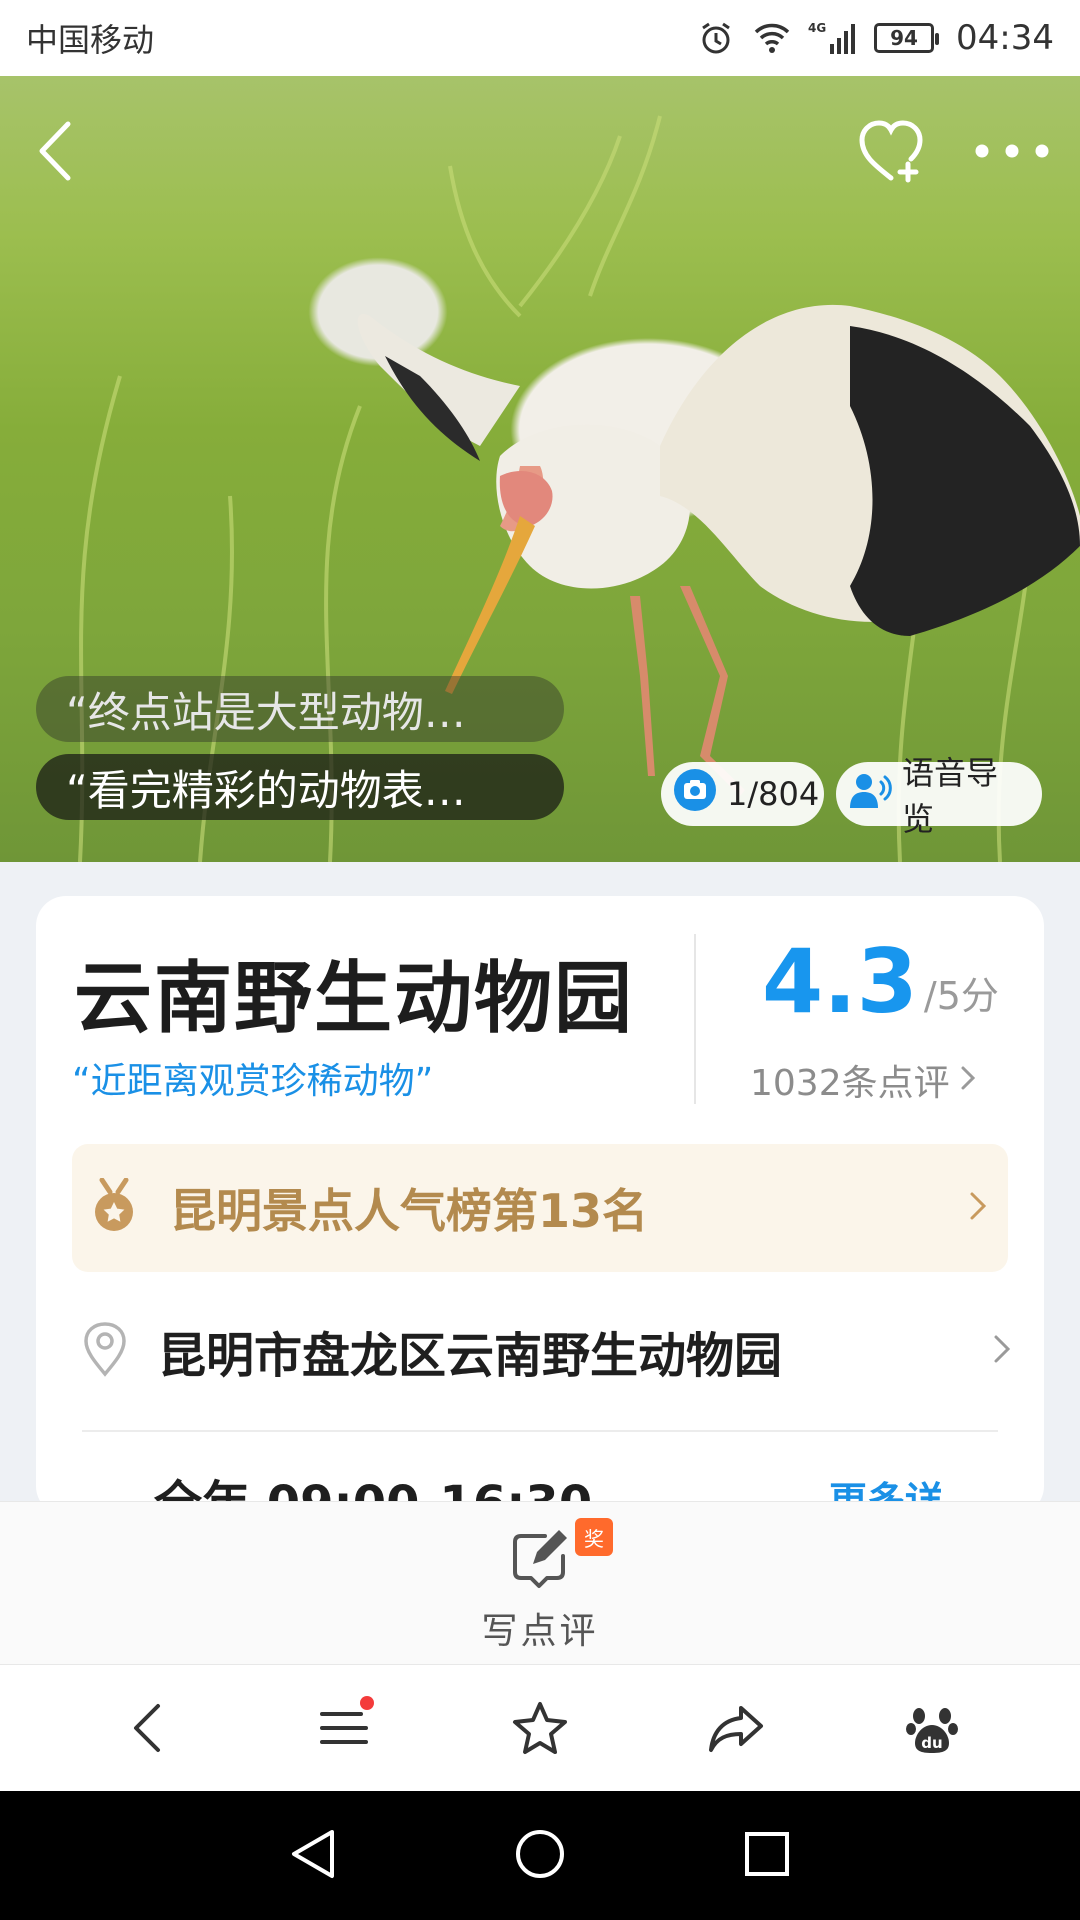 The height and width of the screenshot is (1920, 1080). Describe the element at coordinates (870, 794) in the screenshot. I see `audio-guide-icon` at that location.